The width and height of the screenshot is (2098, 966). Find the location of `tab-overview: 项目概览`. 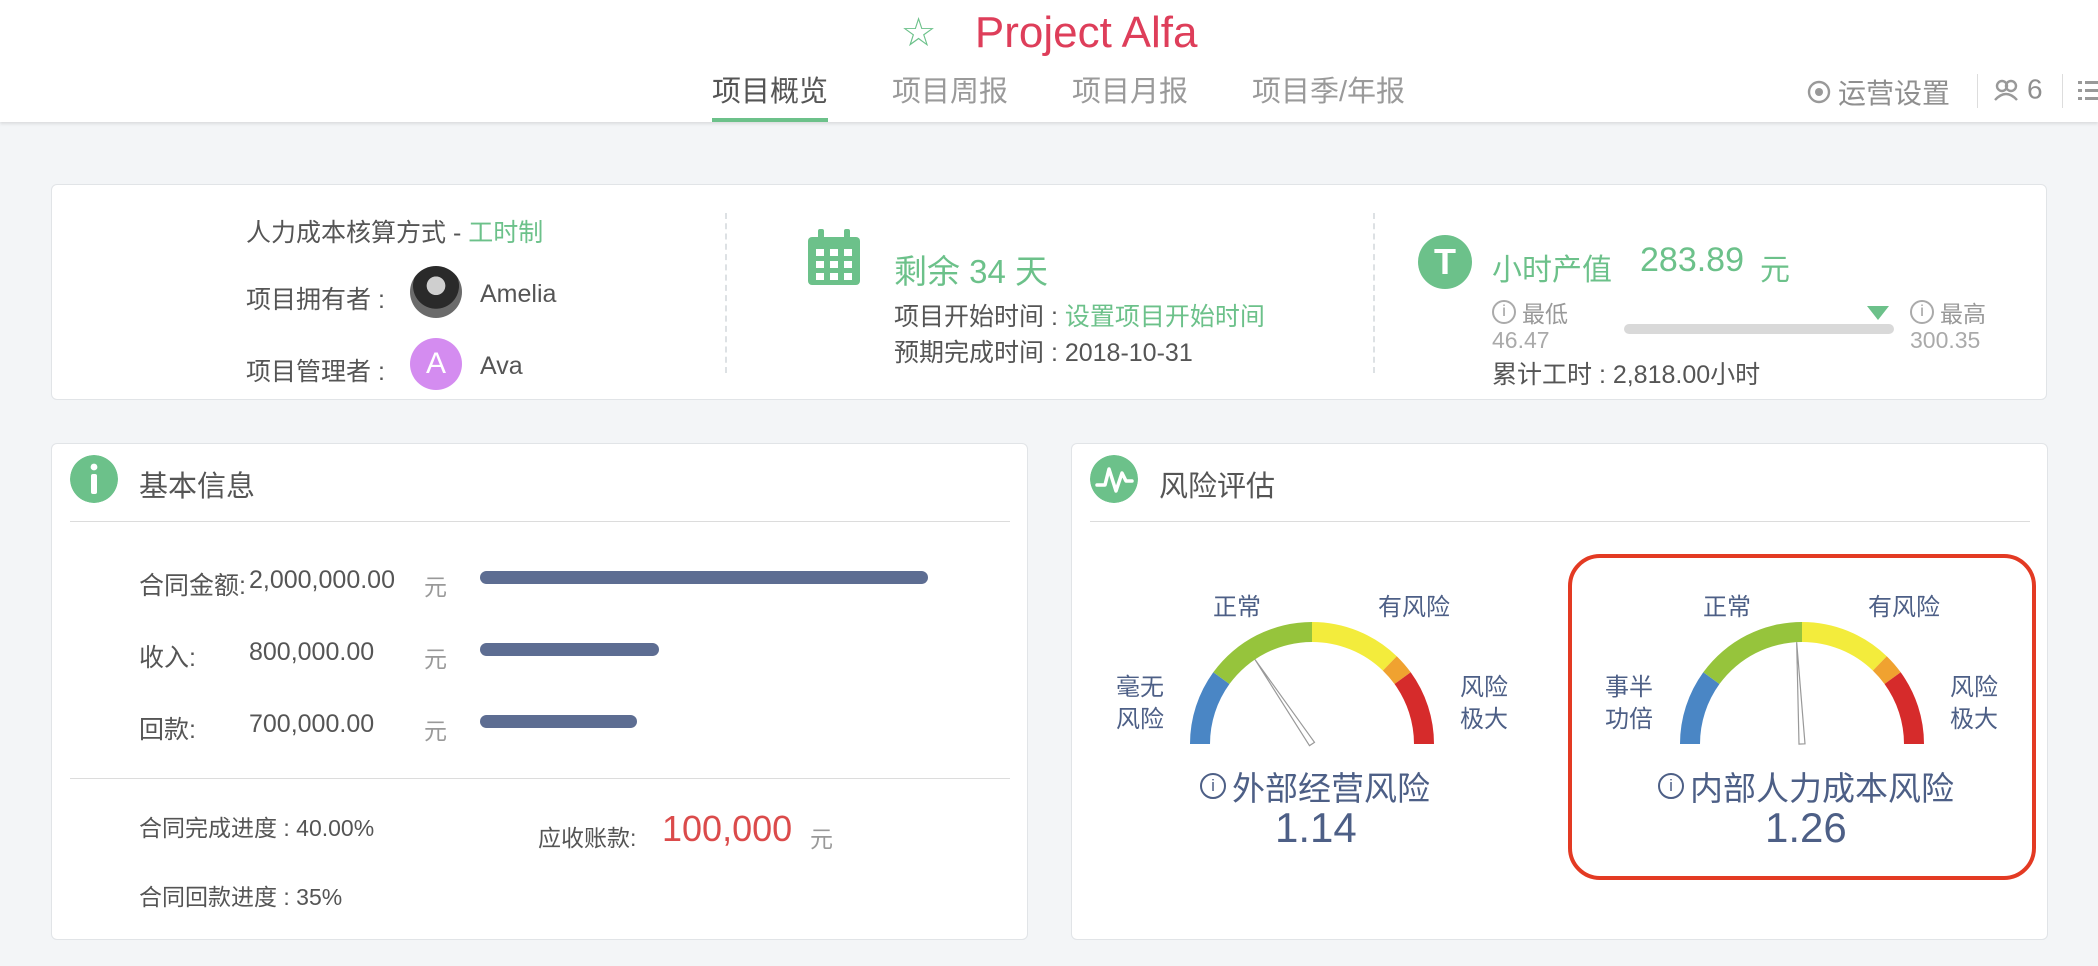

tab-overview: 项目概览 is located at coordinates (770, 96).